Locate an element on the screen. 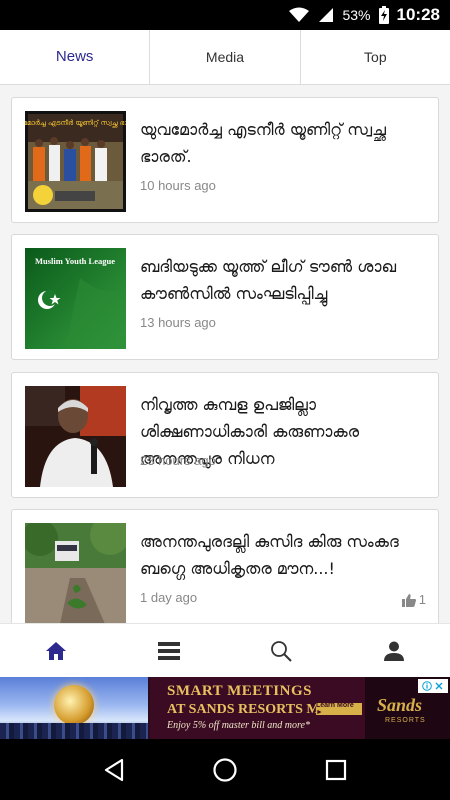 This screenshot has width=450, height=800. bottom-nav is located at coordinates (225, 650).